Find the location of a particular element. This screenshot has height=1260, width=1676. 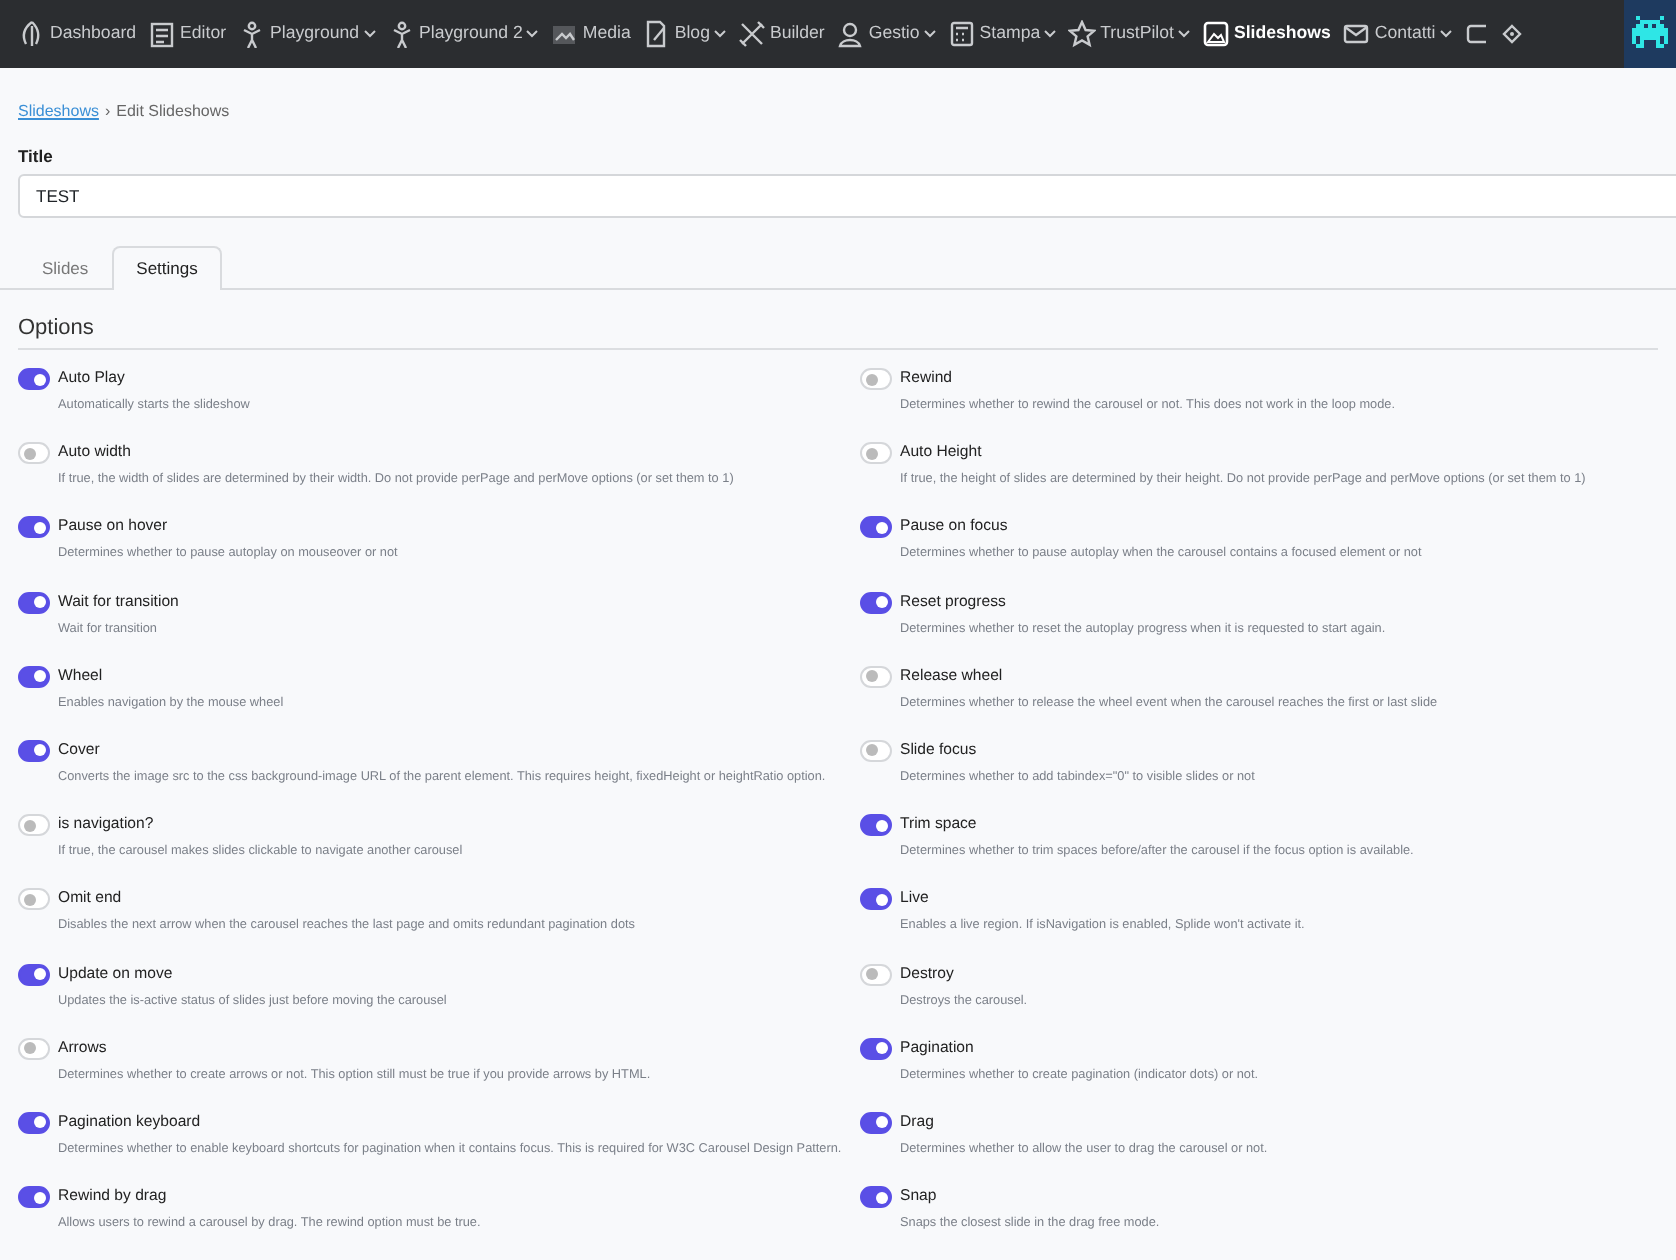

tab: Slides is located at coordinates (65, 268).